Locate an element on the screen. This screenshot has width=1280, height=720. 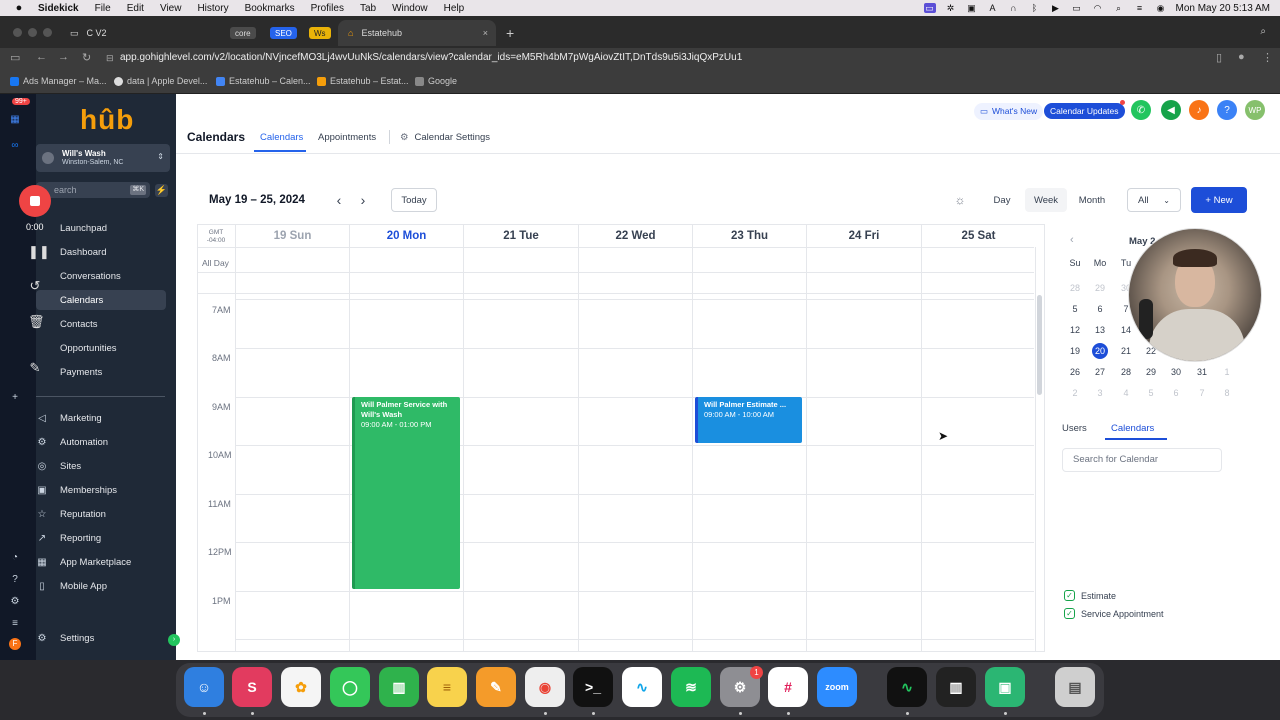
calendar-settings-link: ⚙ Calendar Settings is located at coordinates (445, 137).